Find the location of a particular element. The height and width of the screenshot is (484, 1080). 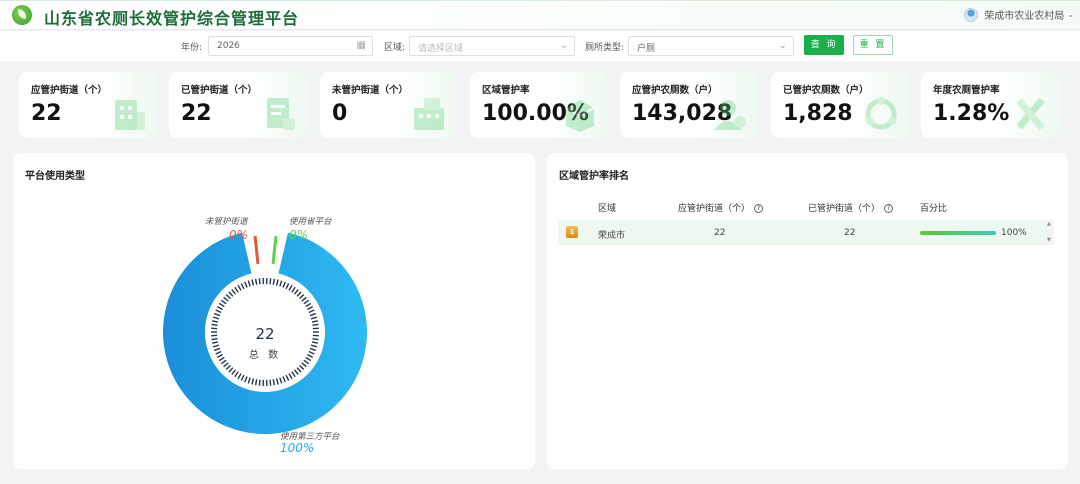

tools-icon is located at coordinates (1031, 114).